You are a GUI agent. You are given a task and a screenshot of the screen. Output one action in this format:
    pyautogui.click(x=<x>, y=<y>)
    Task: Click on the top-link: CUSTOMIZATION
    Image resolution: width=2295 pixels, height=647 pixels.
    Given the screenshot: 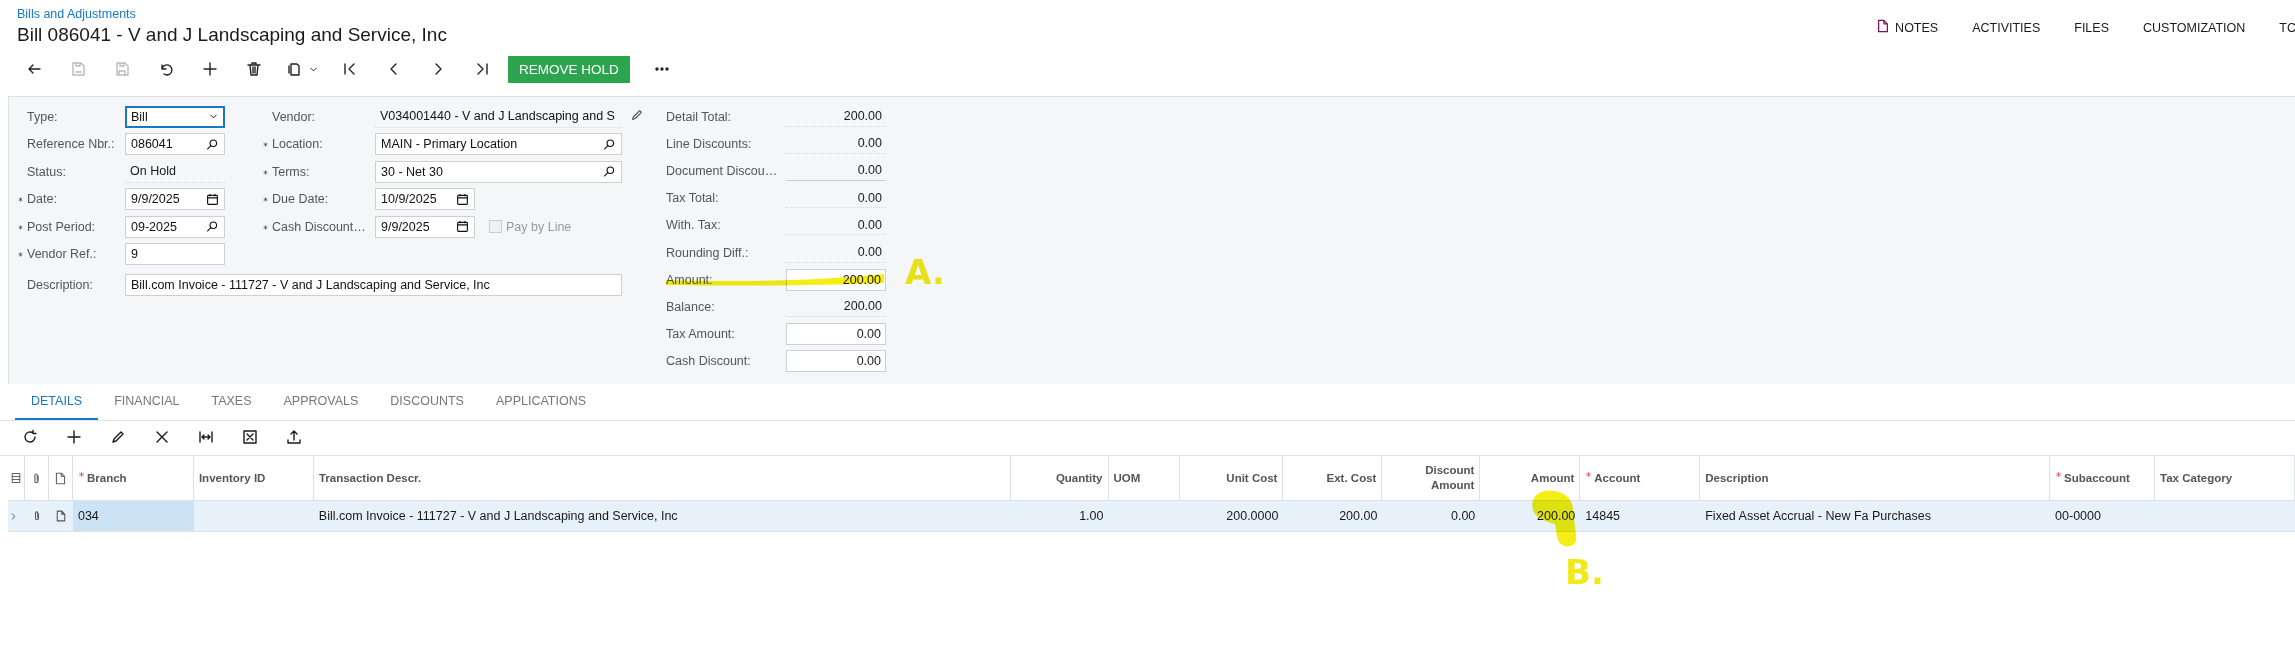 What is the action you would take?
    pyautogui.click(x=2194, y=27)
    